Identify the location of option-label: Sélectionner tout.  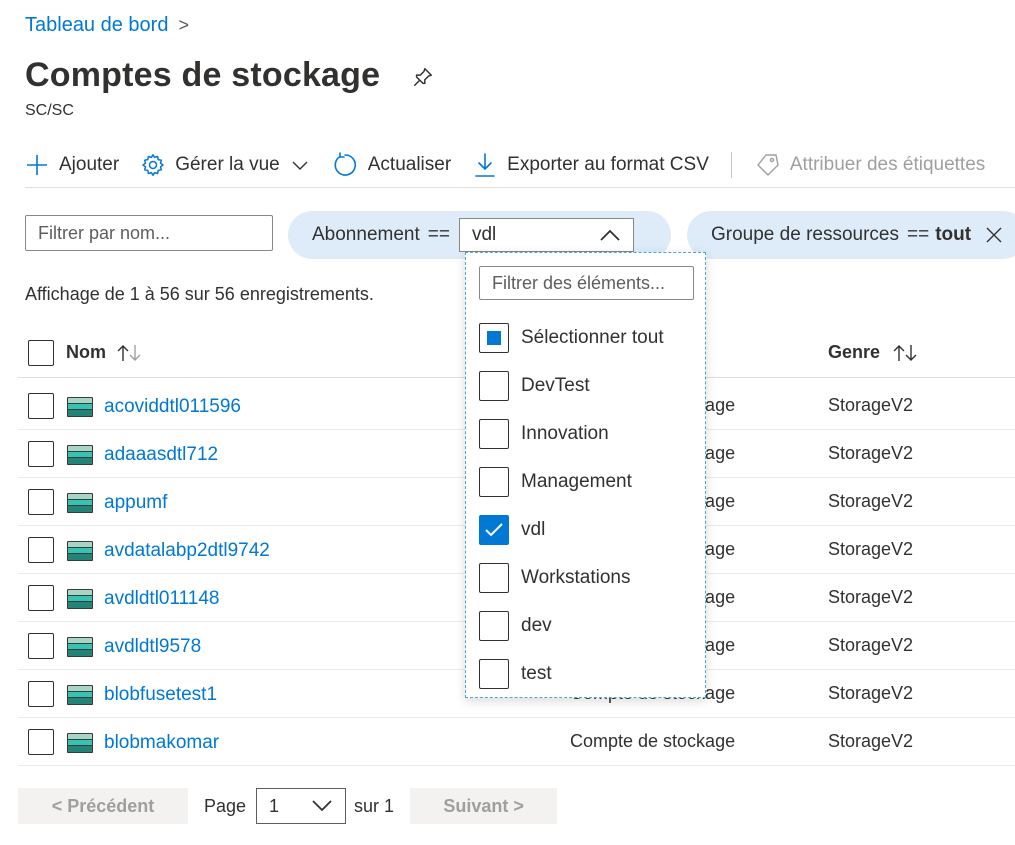
(592, 337).